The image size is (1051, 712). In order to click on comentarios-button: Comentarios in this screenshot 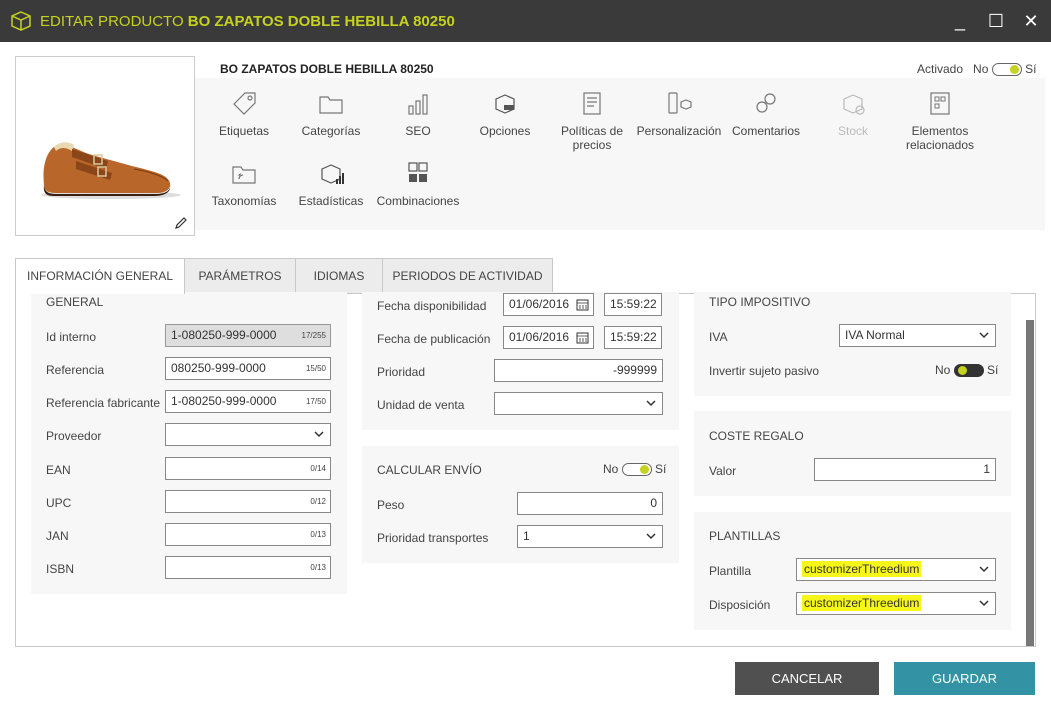, I will do `click(766, 114)`.